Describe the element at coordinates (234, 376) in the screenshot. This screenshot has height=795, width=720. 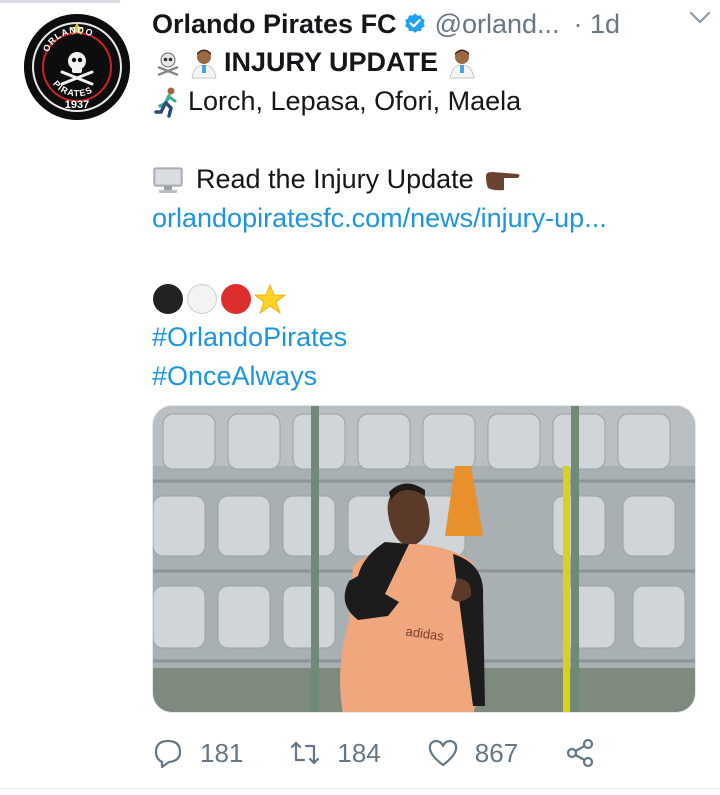
I see `hashtag-once-always: #OnceAlways` at that location.